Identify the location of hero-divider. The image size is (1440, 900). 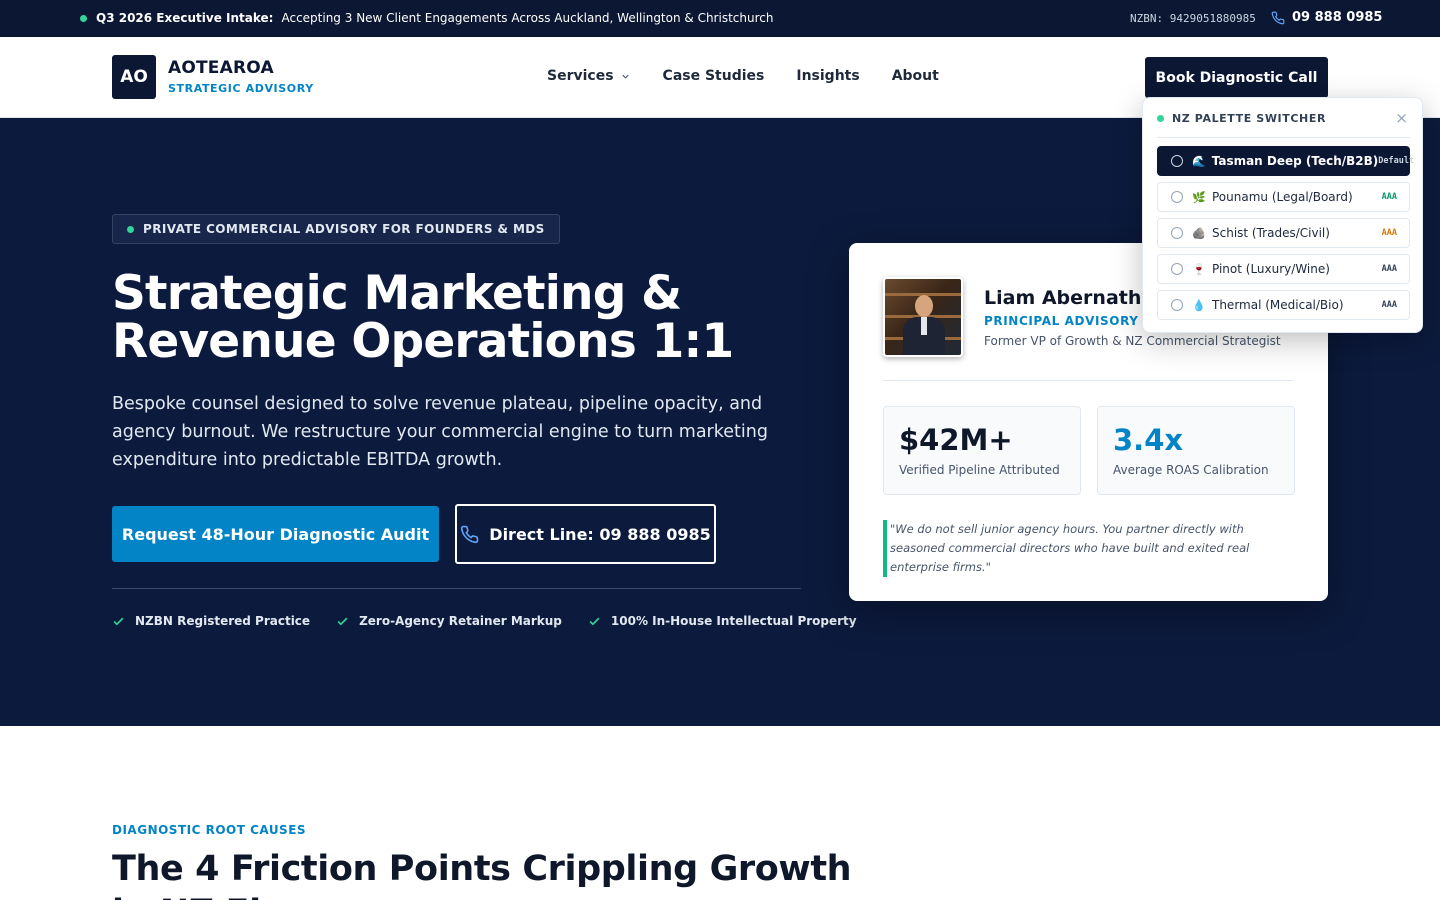
(456, 588).